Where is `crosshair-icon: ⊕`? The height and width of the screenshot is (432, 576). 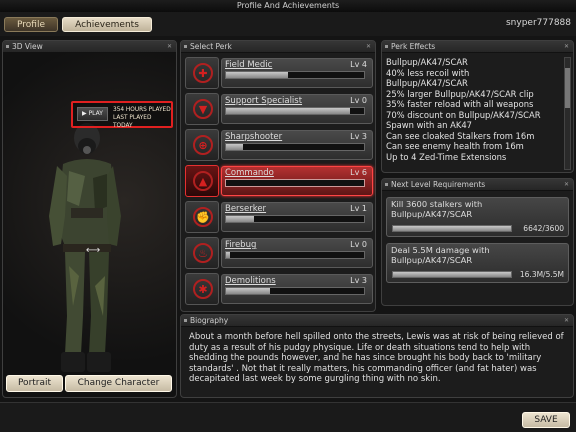 crosshair-icon: ⊕ is located at coordinates (203, 145).